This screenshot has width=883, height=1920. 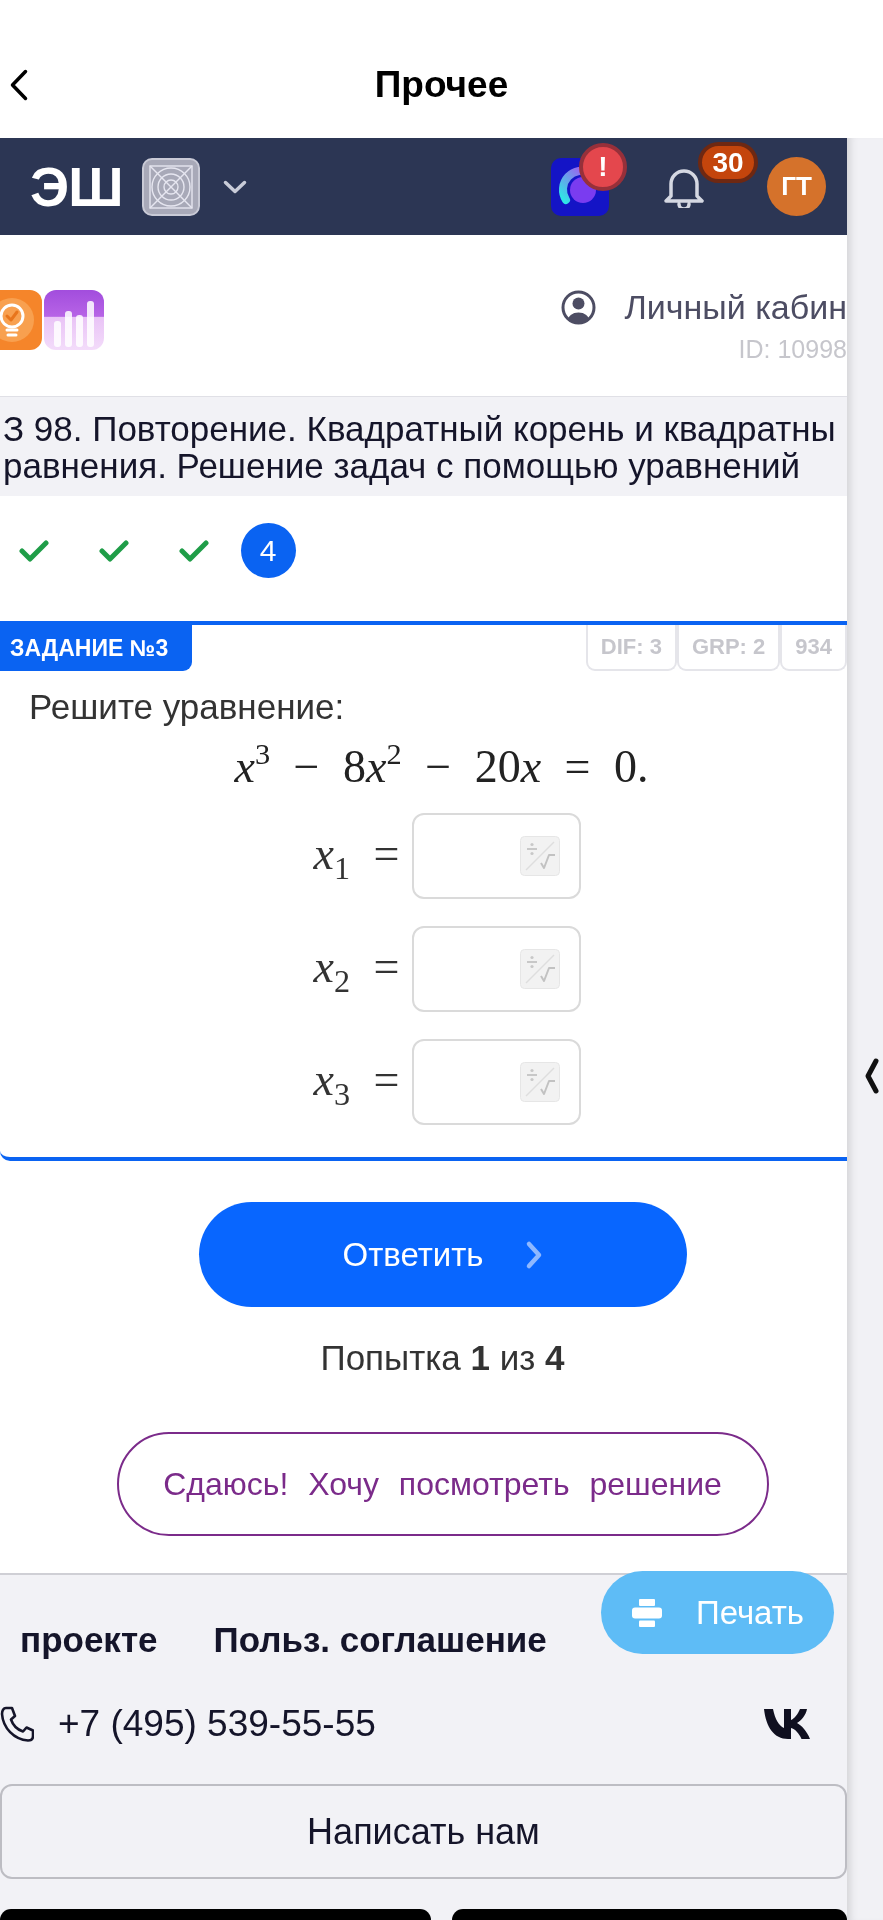 What do you see at coordinates (96, 648) in the screenshot?
I see `task-number-badge: ЗАДАНИЕ №3` at bounding box center [96, 648].